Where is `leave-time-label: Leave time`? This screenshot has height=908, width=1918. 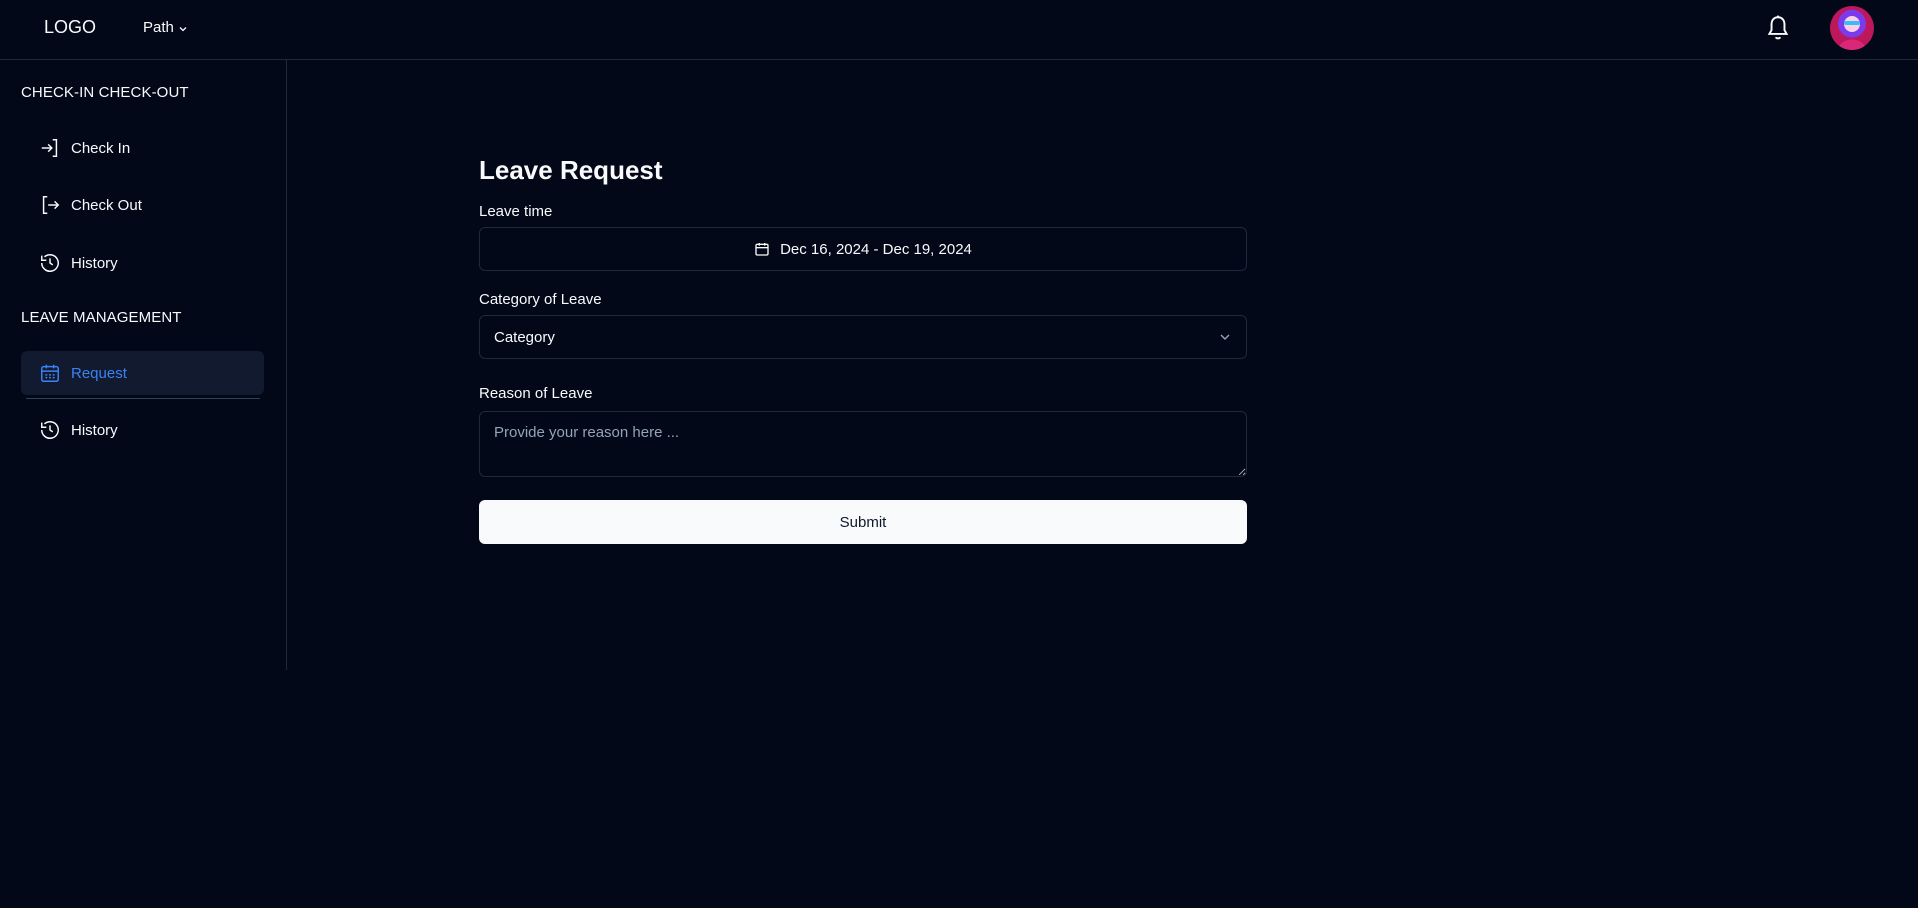
leave-time-label: Leave time is located at coordinates (516, 211).